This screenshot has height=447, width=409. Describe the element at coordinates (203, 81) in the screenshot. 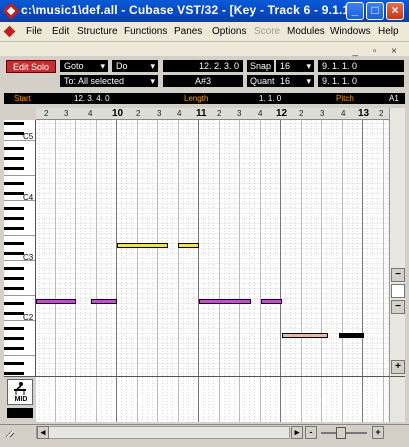

I see `note-name-display: A#3` at that location.